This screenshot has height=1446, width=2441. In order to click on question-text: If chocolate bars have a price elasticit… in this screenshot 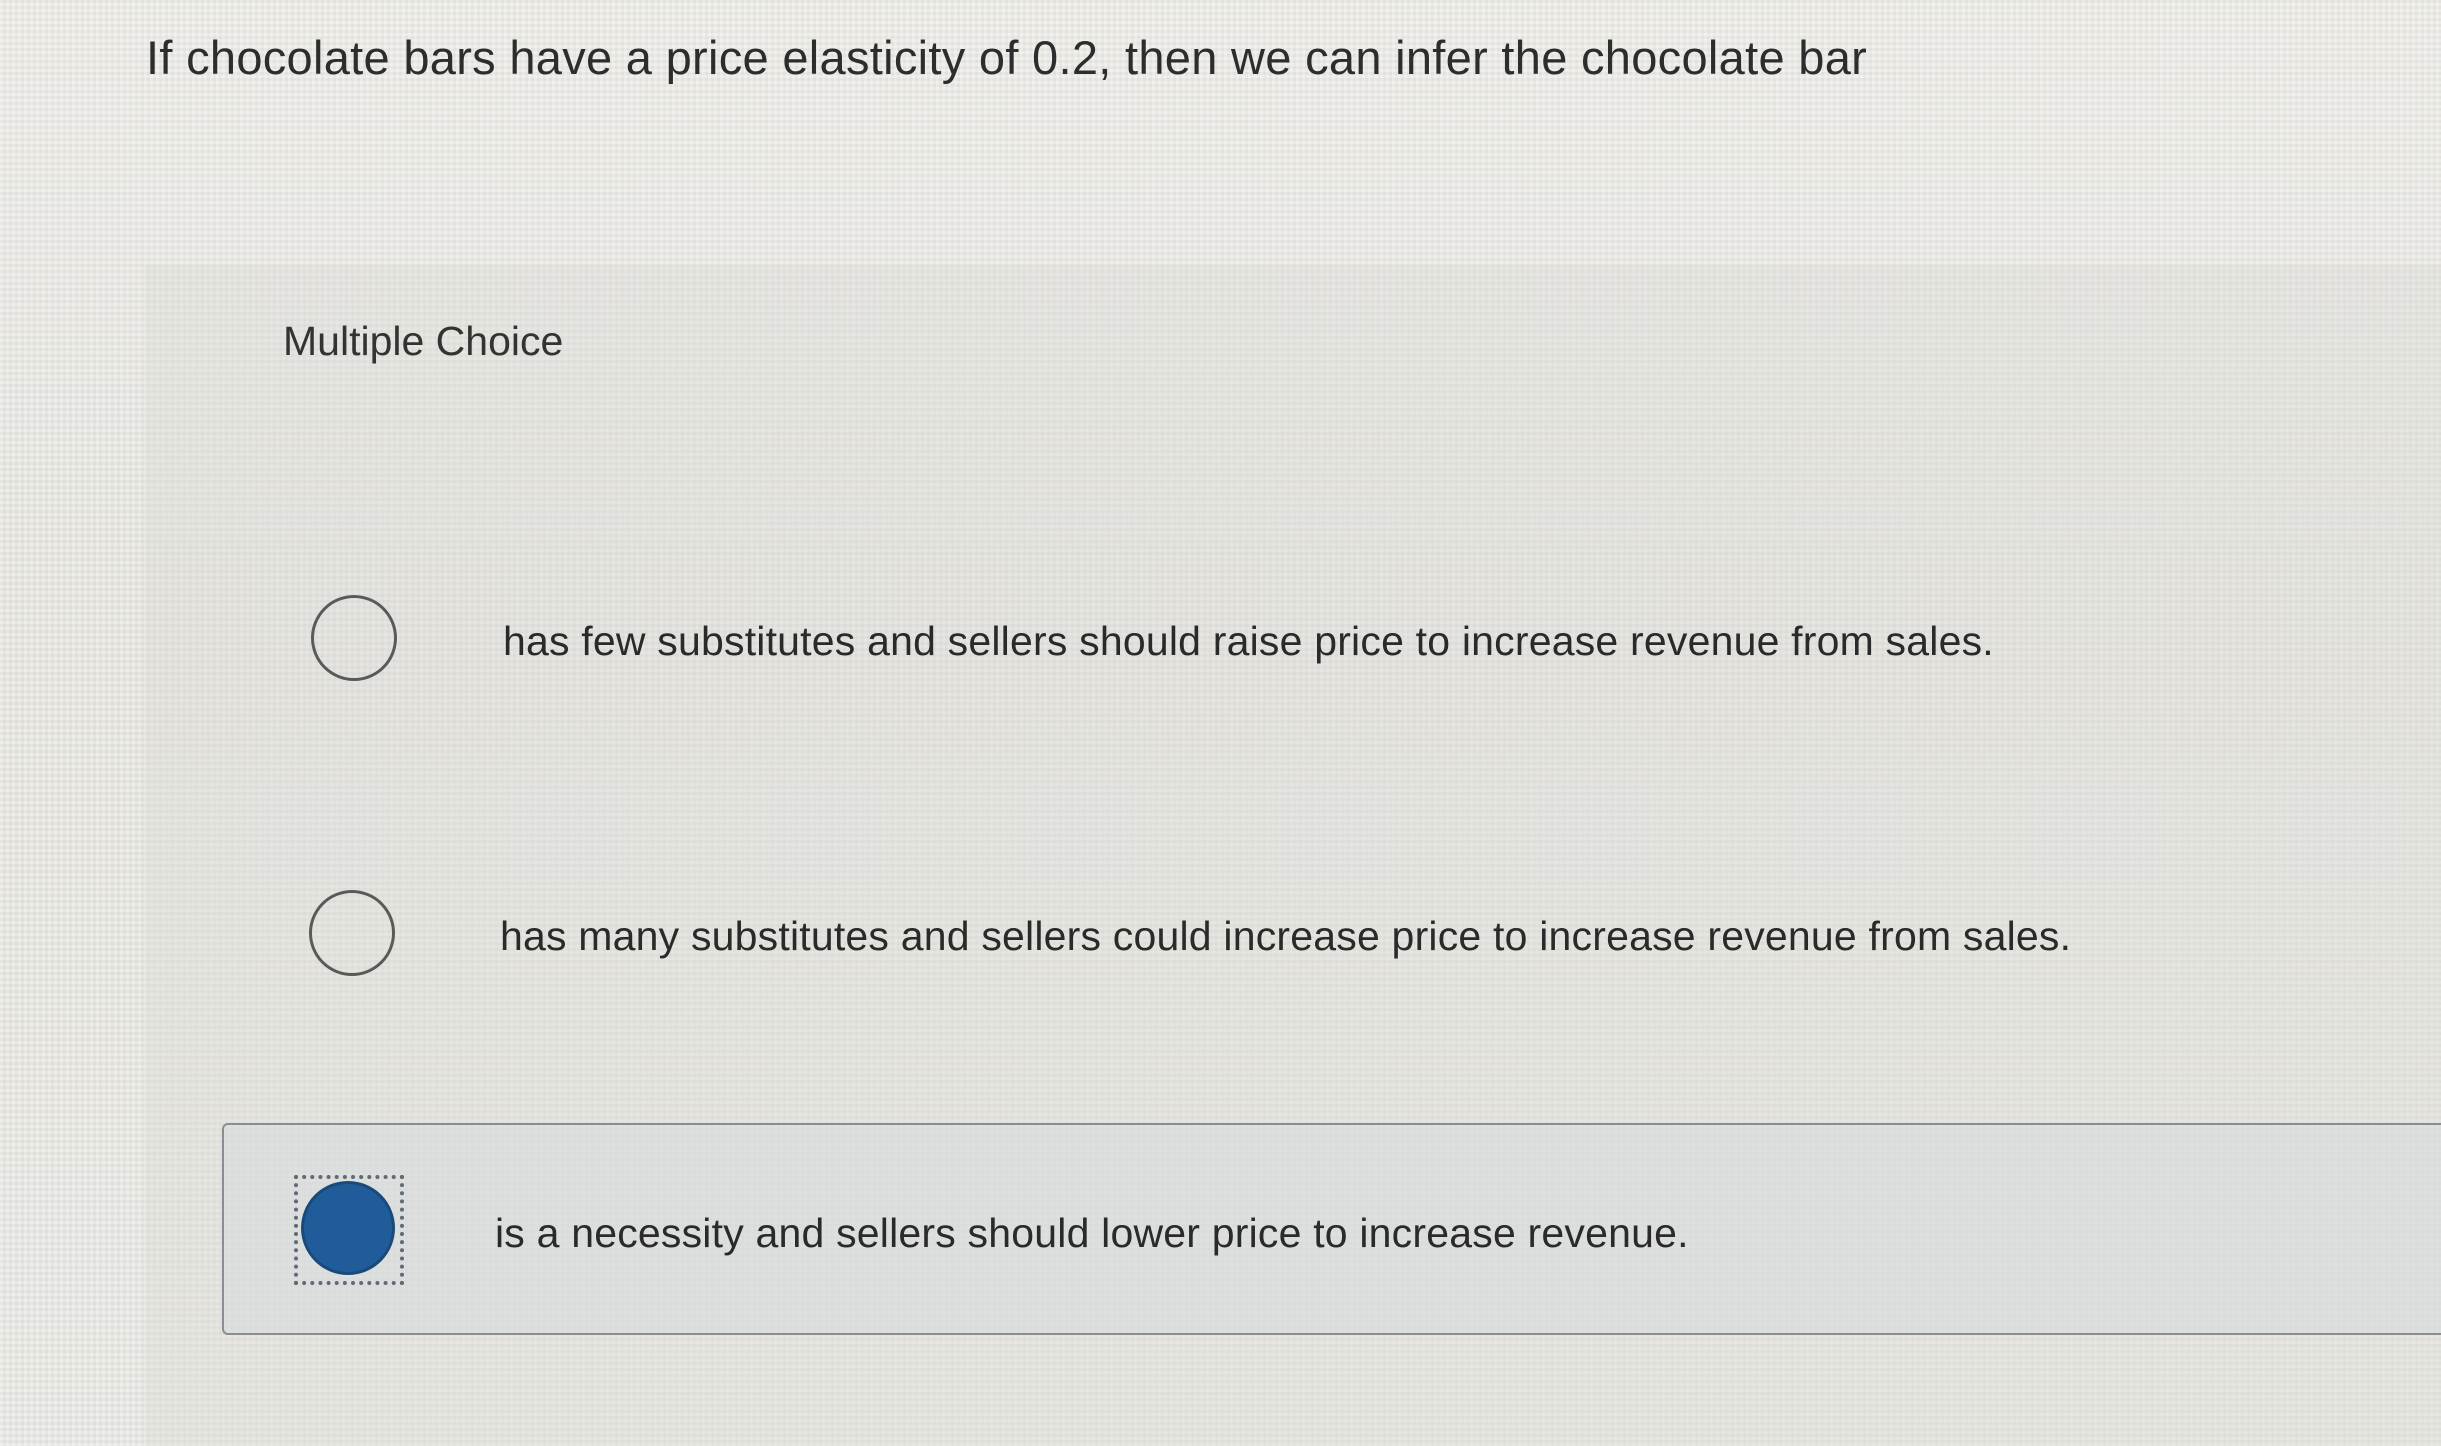, I will do `click(1007, 57)`.